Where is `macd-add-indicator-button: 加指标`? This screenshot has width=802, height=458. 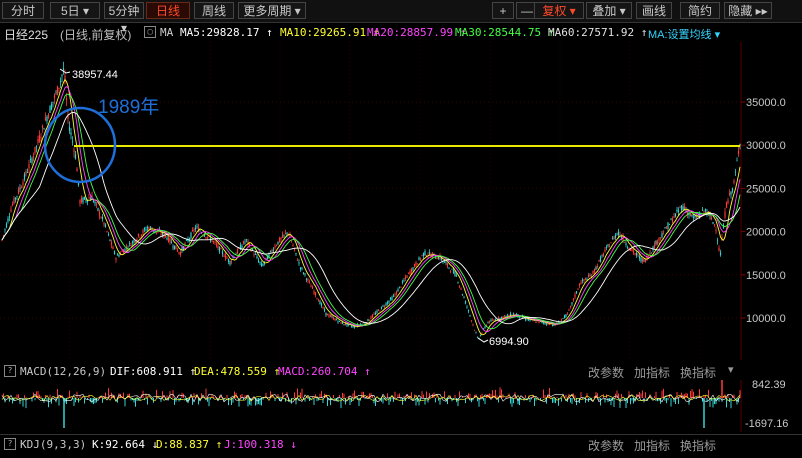
macd-add-indicator-button: 加指标 is located at coordinates (652, 372).